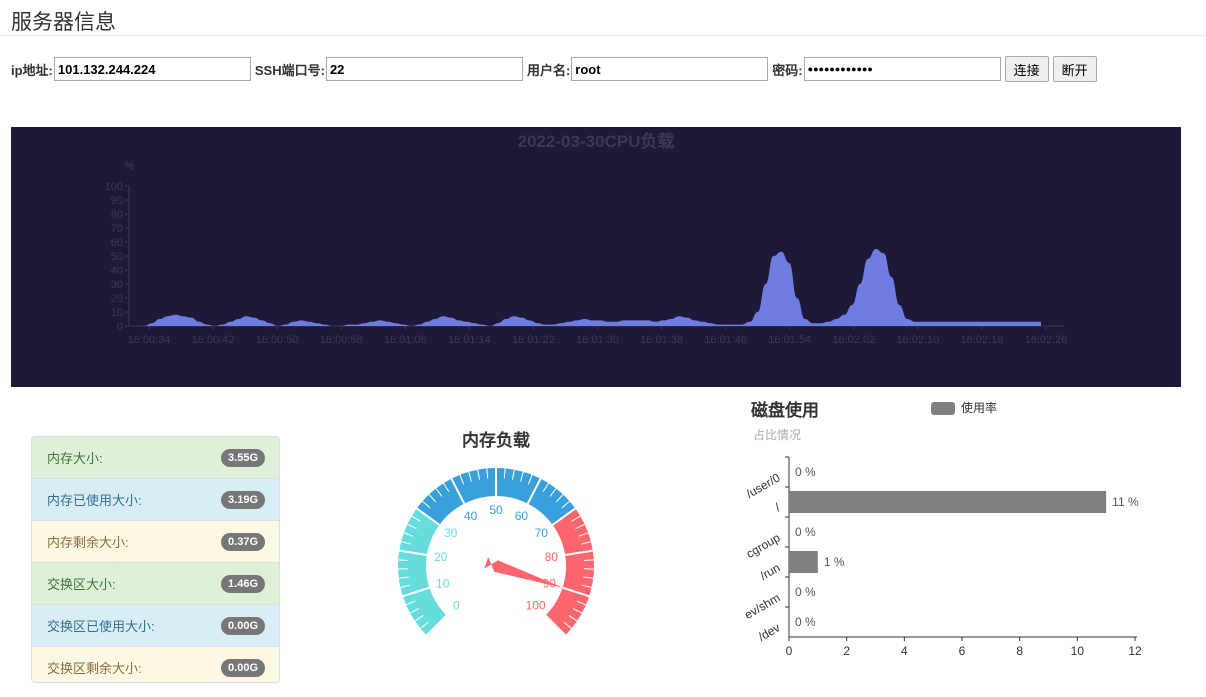 The image size is (1206, 697). Describe the element at coordinates (496, 510) in the screenshot. I see `gauge-tick-label: 50` at that location.